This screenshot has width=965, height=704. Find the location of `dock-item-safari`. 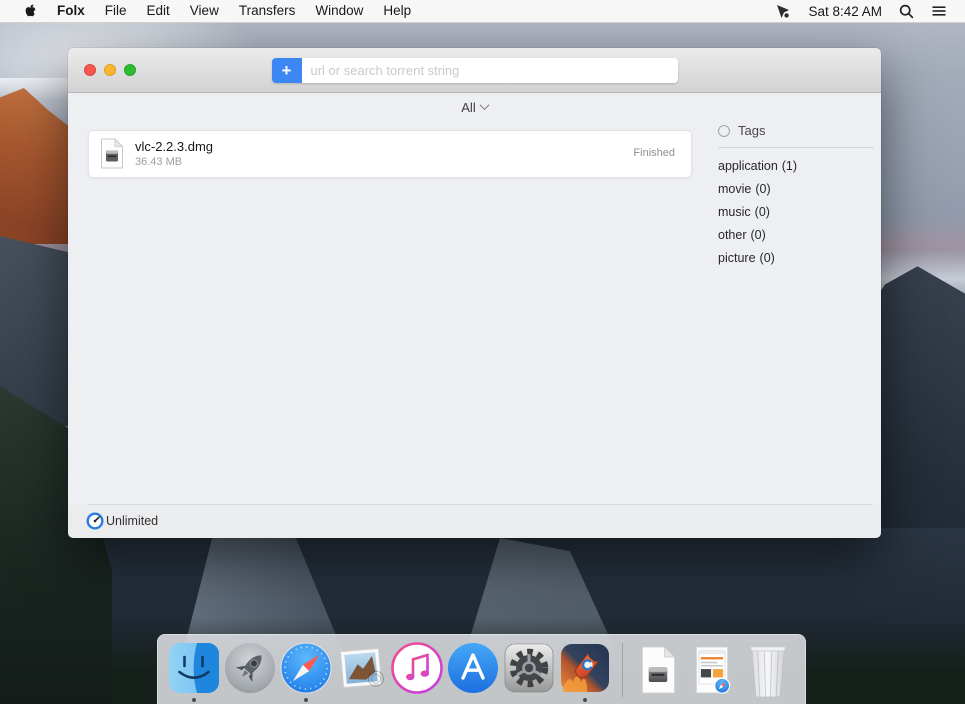

dock-item-safari is located at coordinates (306, 669).